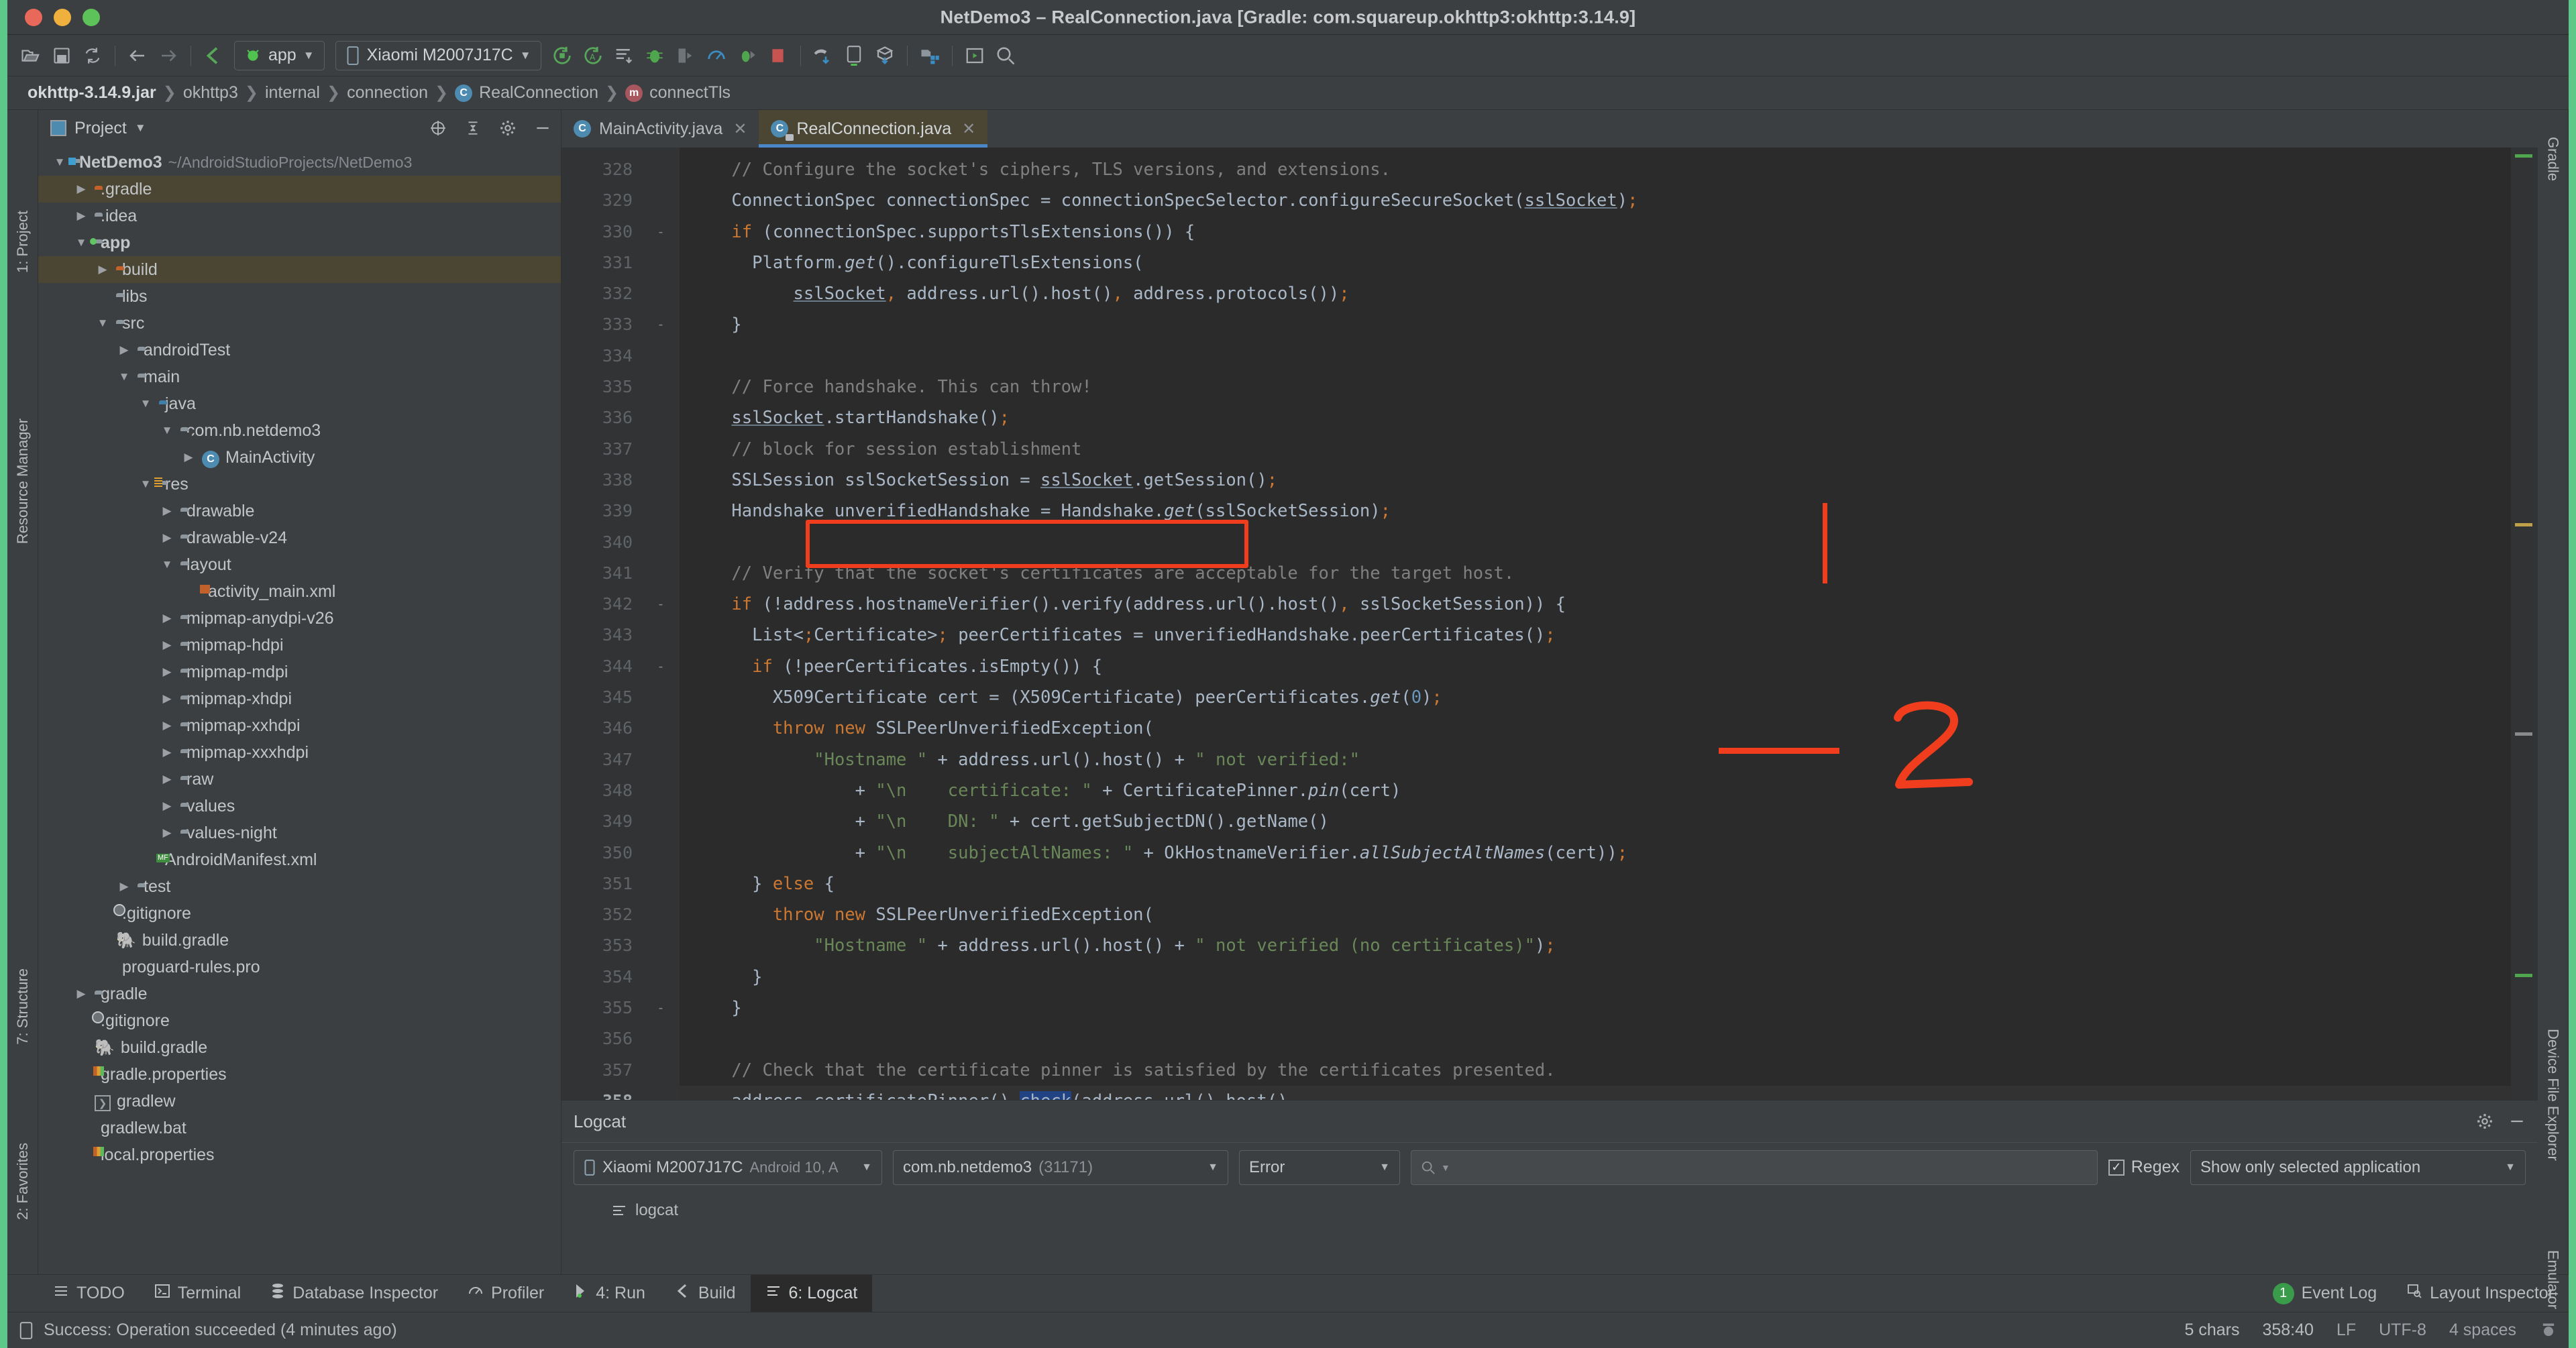 This screenshot has height=1348, width=2576. I want to click on inspector-icon, so click(2548, 1330).